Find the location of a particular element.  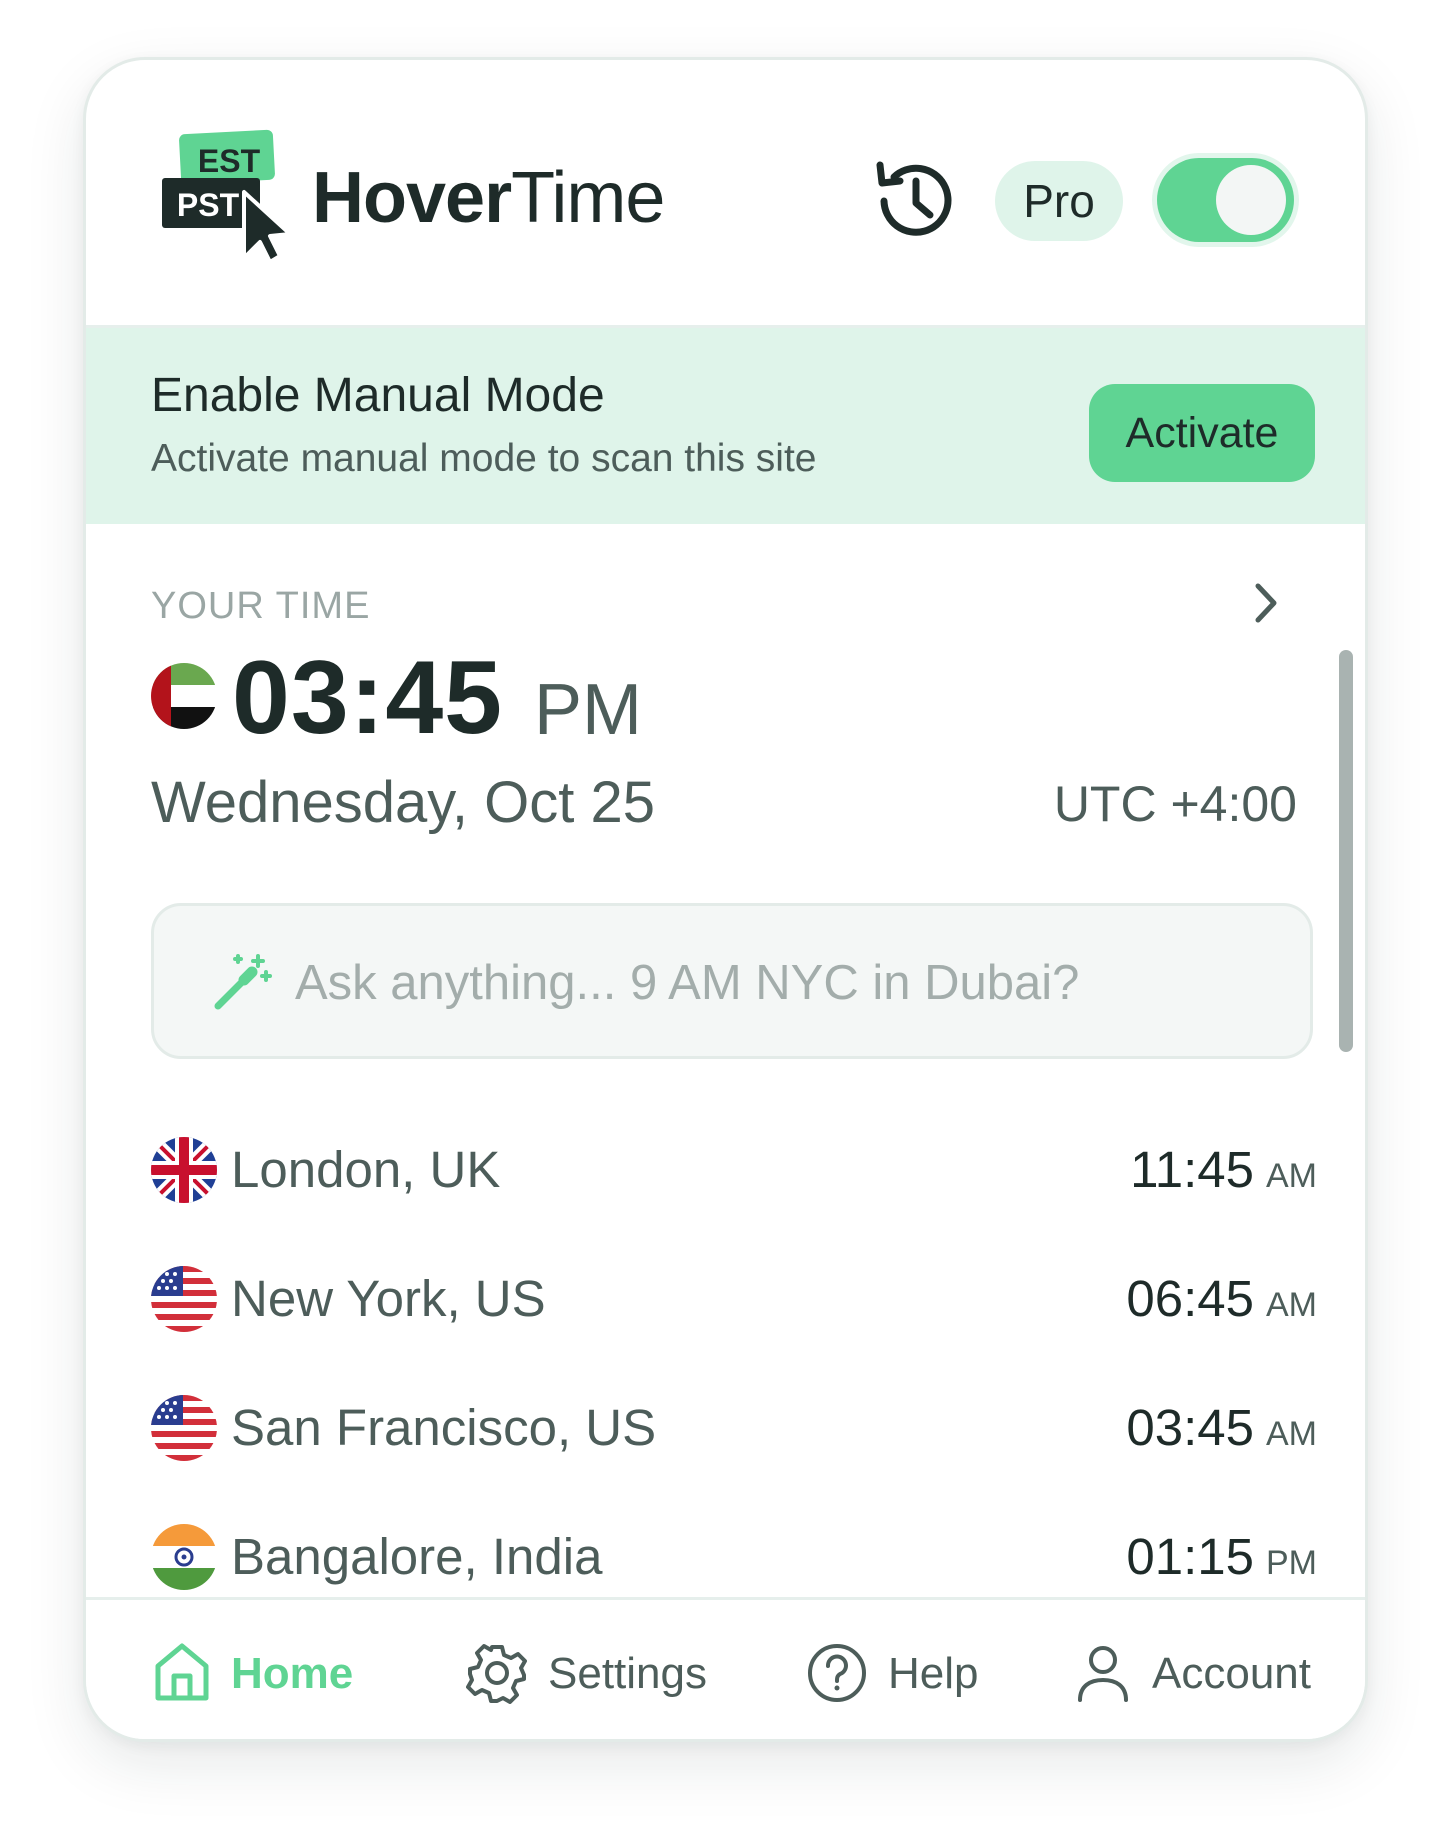

history-icon is located at coordinates (916, 201).